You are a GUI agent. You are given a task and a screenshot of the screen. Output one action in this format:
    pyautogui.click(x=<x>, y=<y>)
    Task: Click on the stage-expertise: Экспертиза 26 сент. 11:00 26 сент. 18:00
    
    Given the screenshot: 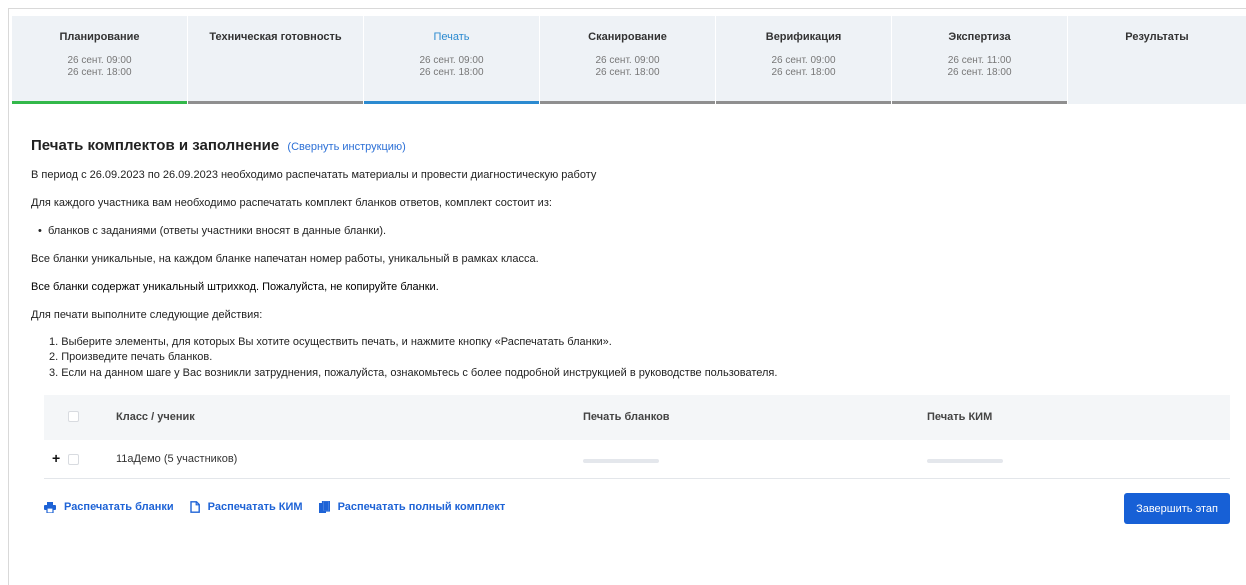 What is the action you would take?
    pyautogui.click(x=980, y=60)
    